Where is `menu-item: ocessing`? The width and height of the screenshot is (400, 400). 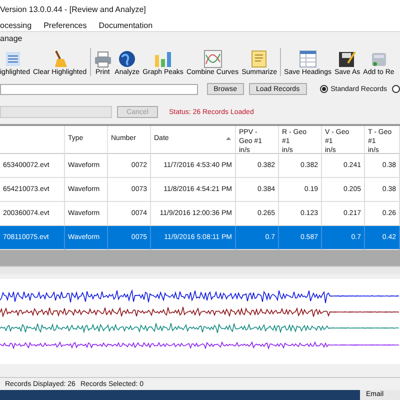 menu-item: ocessing is located at coordinates (16, 25).